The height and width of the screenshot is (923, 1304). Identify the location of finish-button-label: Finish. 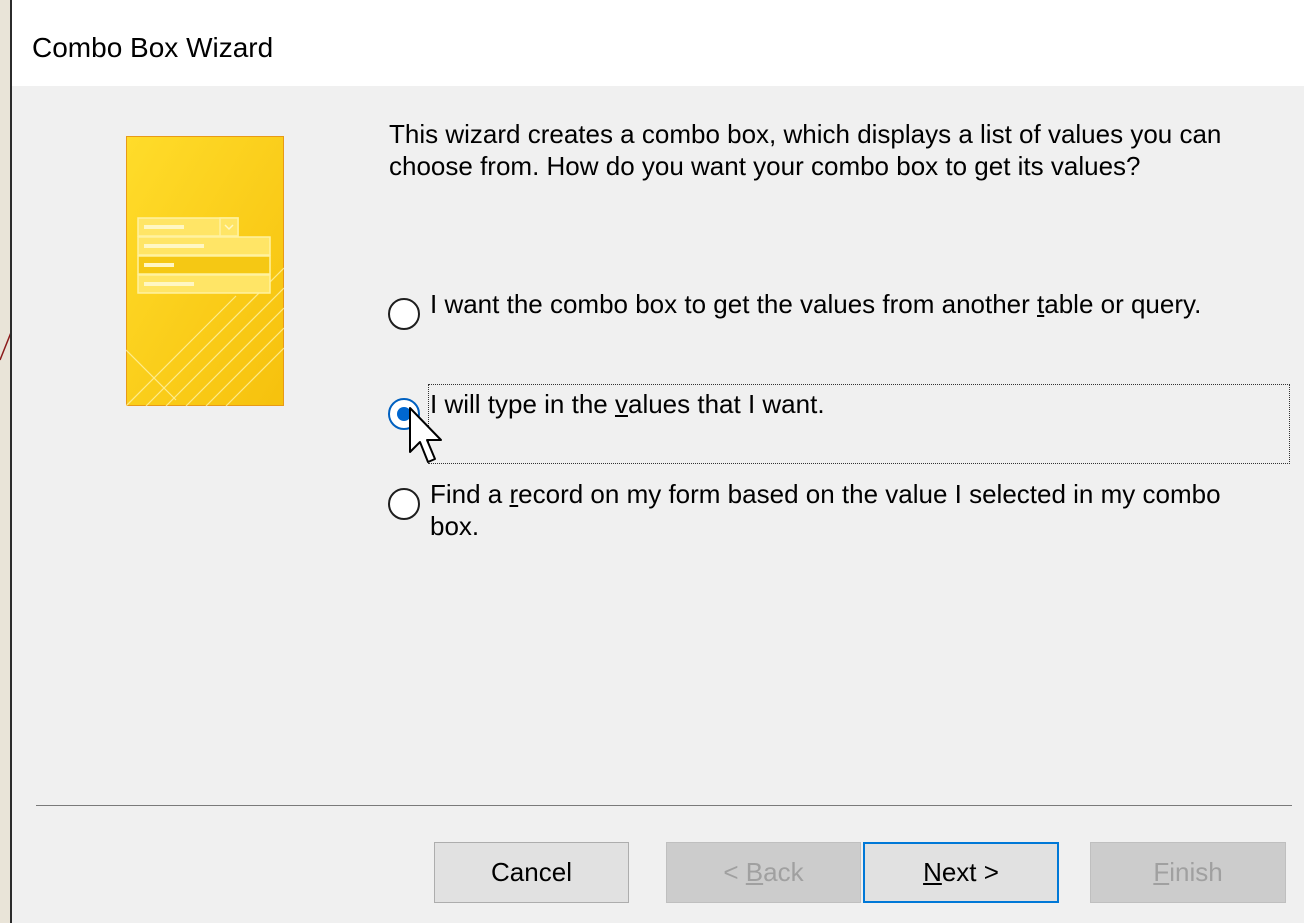
(1188, 872).